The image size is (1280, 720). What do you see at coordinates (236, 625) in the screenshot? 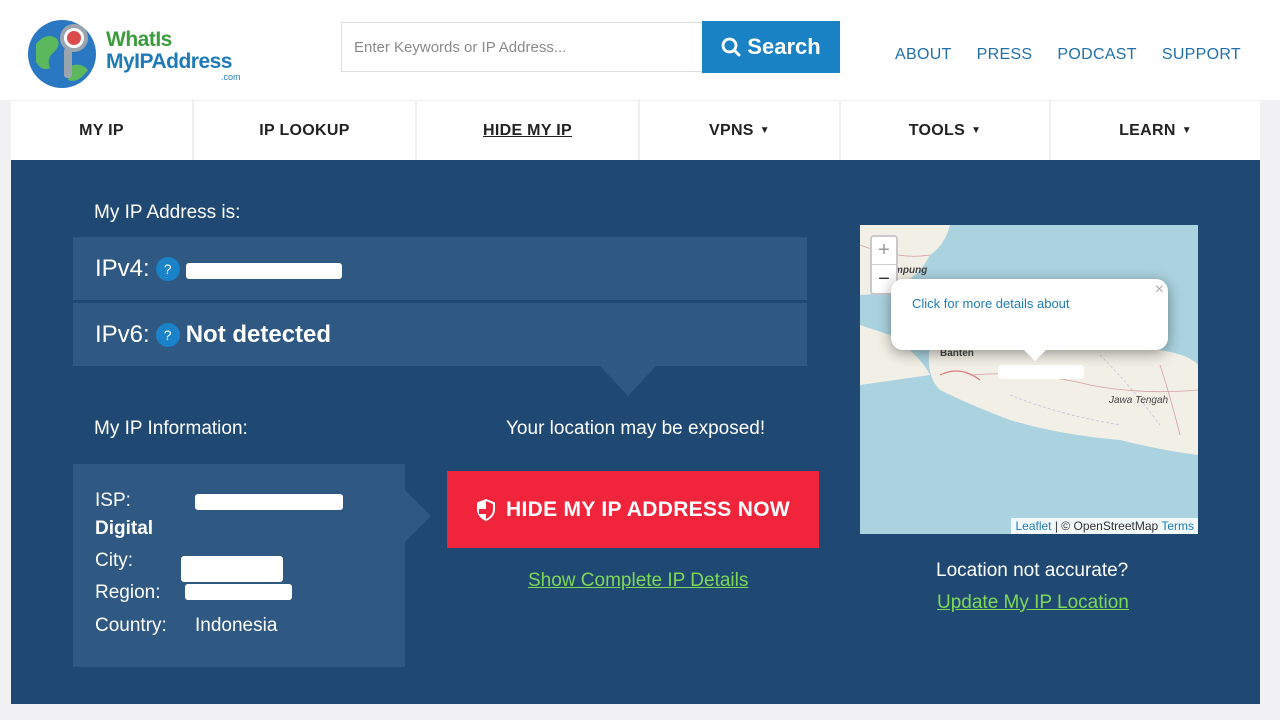
I see `country-value: Indonesia` at bounding box center [236, 625].